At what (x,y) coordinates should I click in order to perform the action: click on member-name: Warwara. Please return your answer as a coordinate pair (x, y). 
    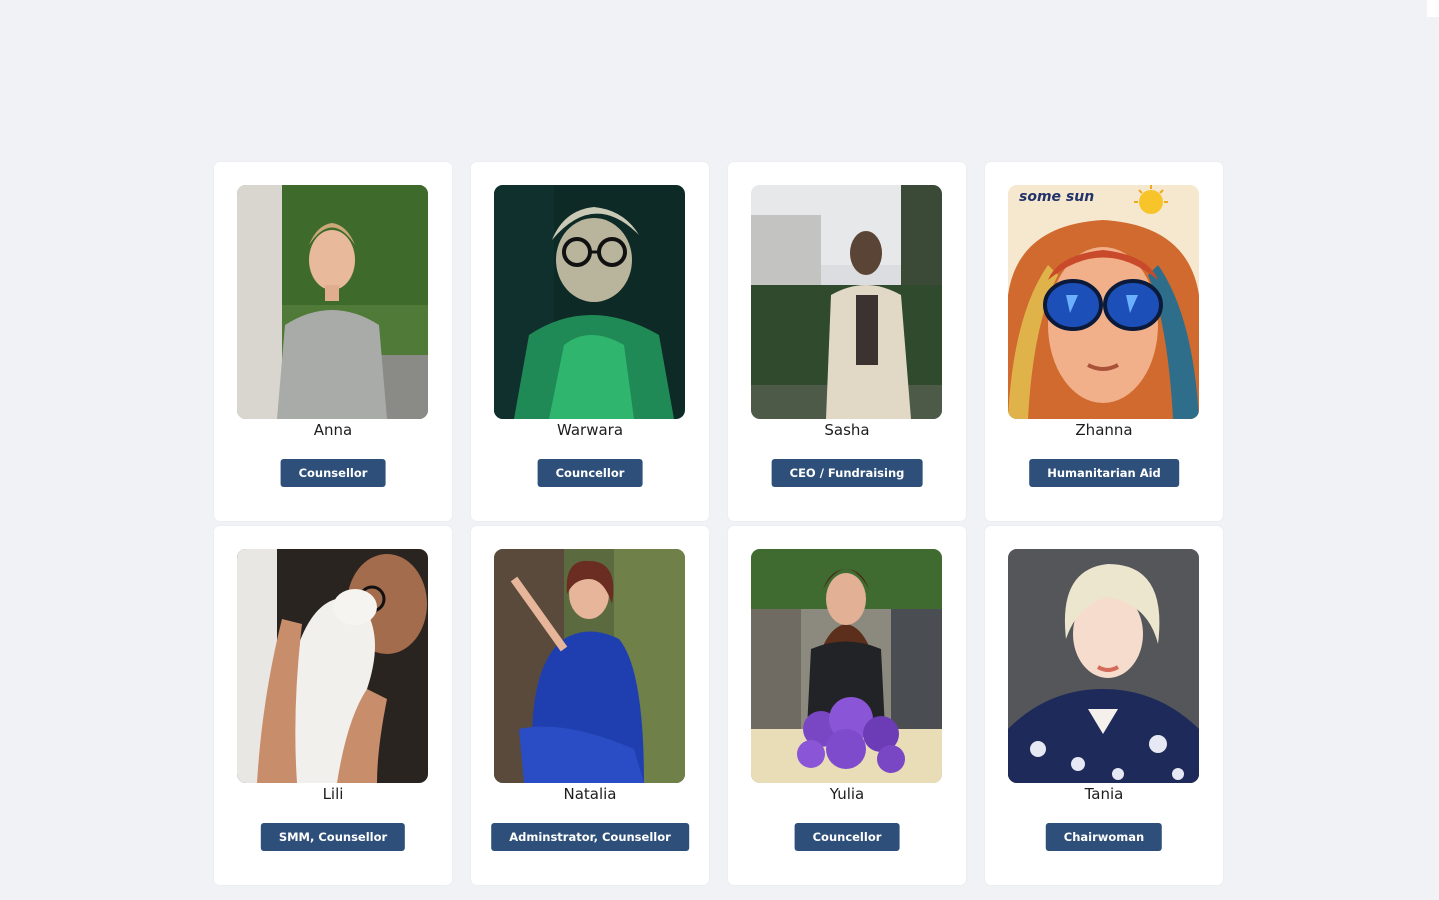
    Looking at the image, I should click on (590, 430).